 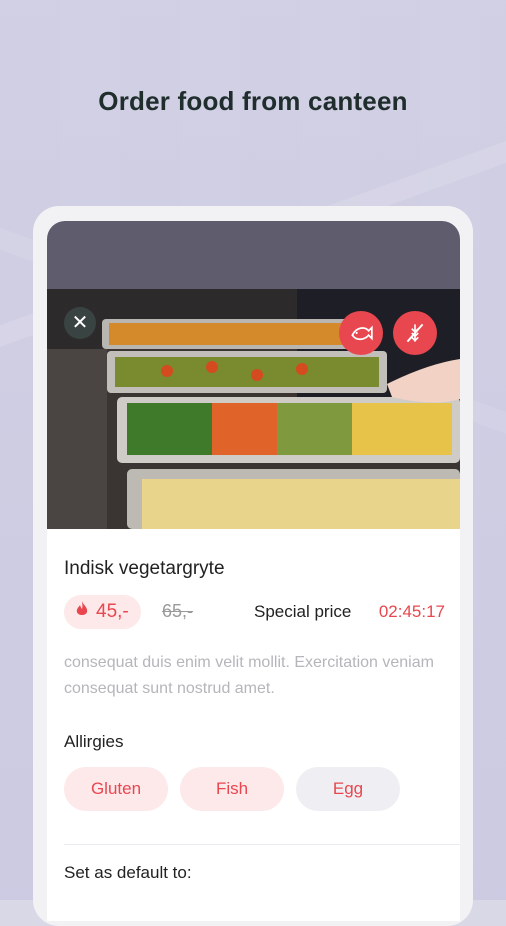 I want to click on price-row: 45,- 65,- Special price 02:45:17, so click(x=256, y=612).